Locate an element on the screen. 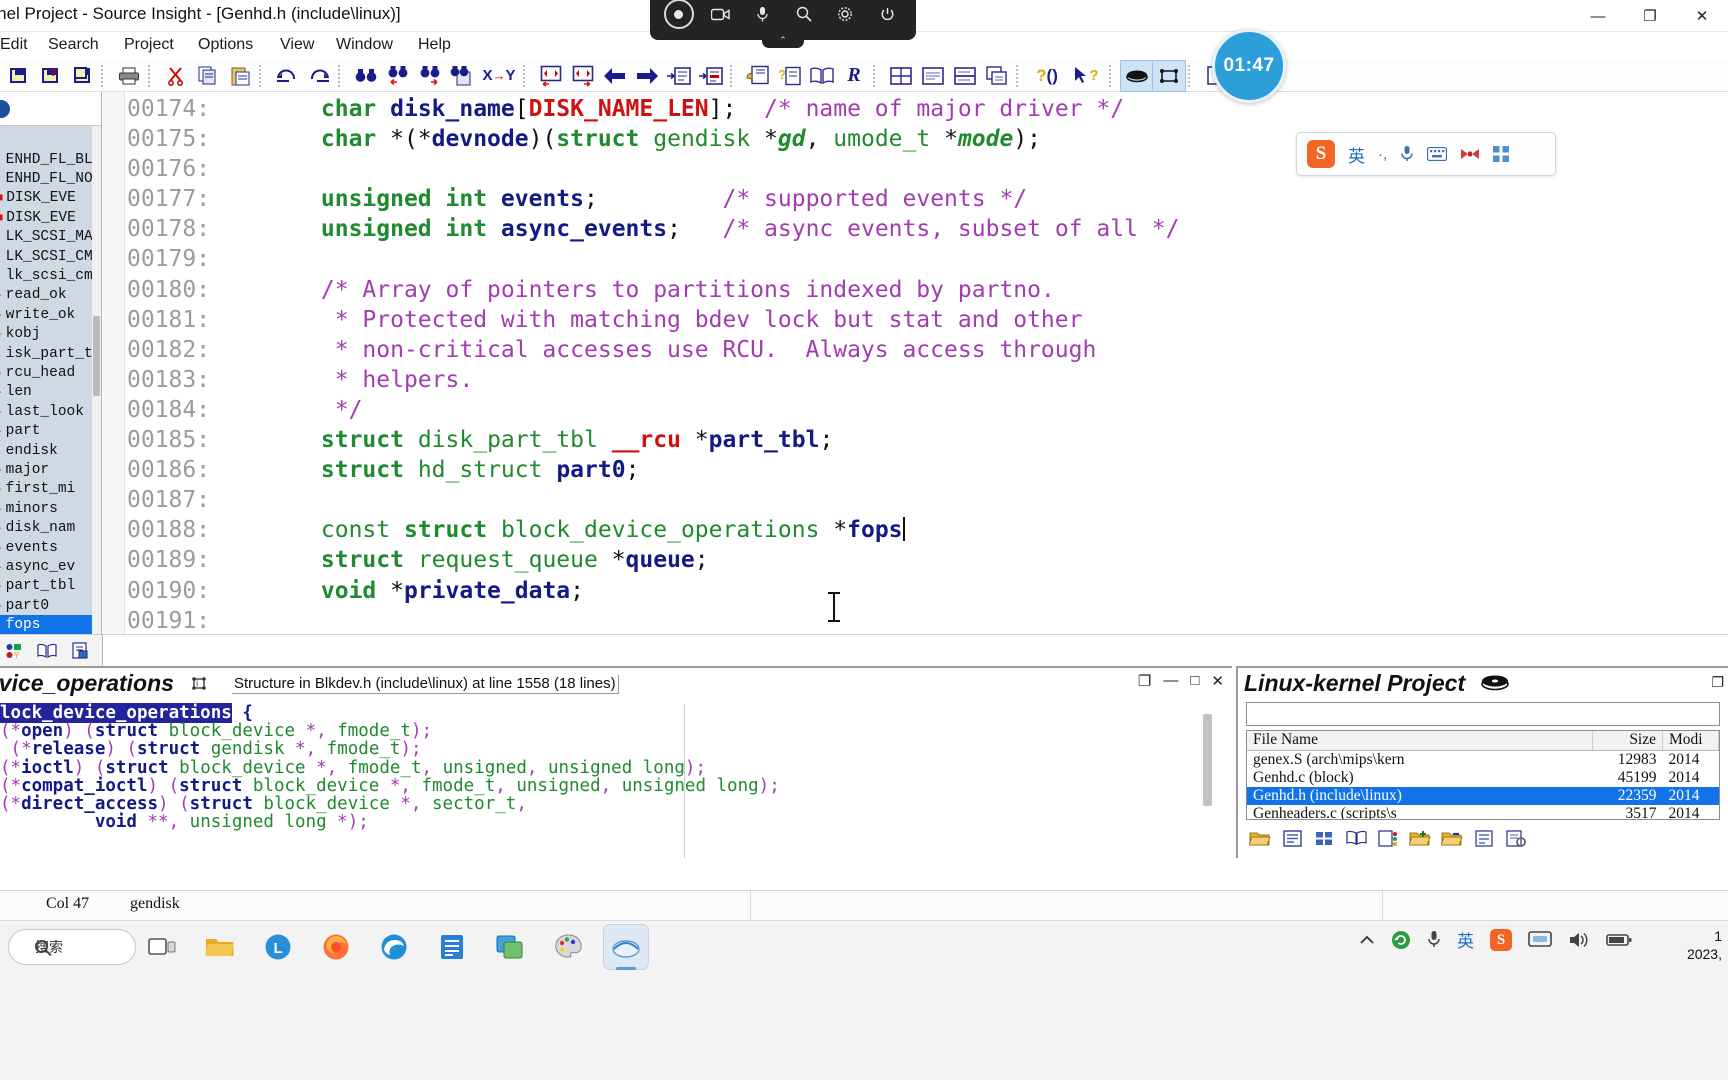  context-help-button: ? is located at coordinates (790, 76).